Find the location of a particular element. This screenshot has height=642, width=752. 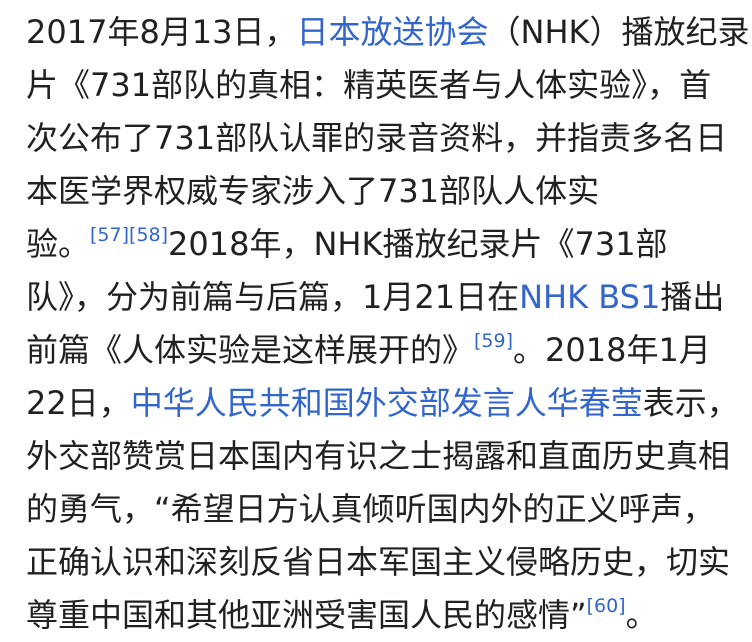

text-segment: 播出 is located at coordinates (692, 297).